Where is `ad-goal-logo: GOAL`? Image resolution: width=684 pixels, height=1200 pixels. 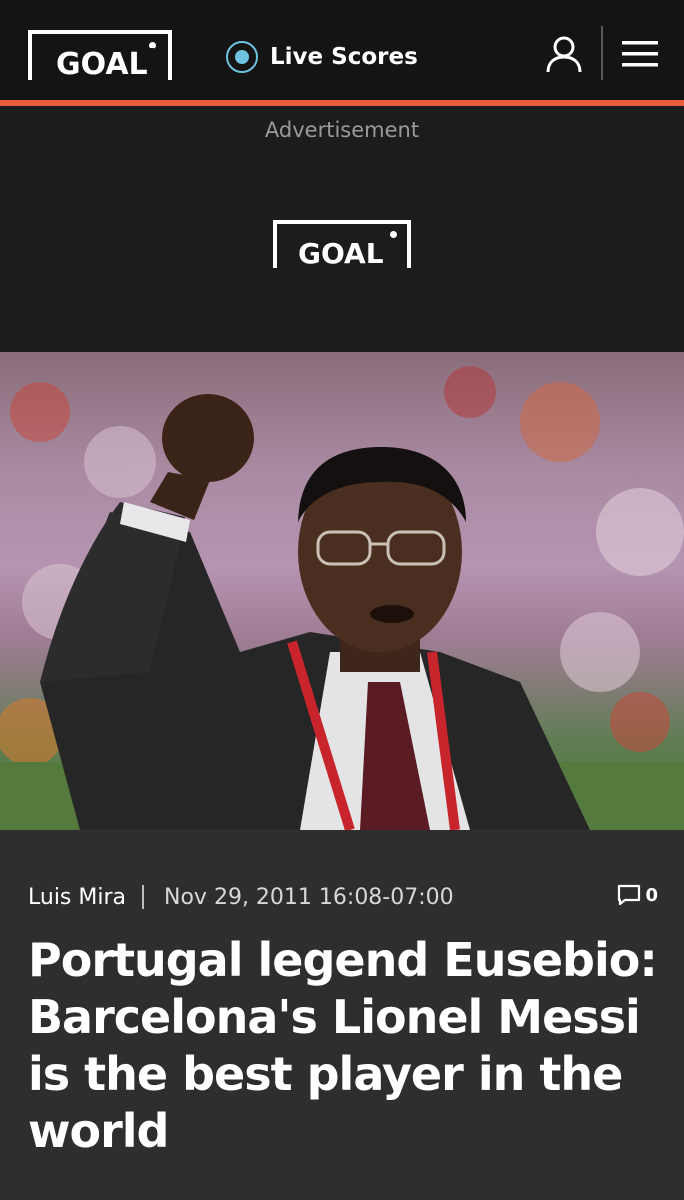 ad-goal-logo: GOAL is located at coordinates (342, 245).